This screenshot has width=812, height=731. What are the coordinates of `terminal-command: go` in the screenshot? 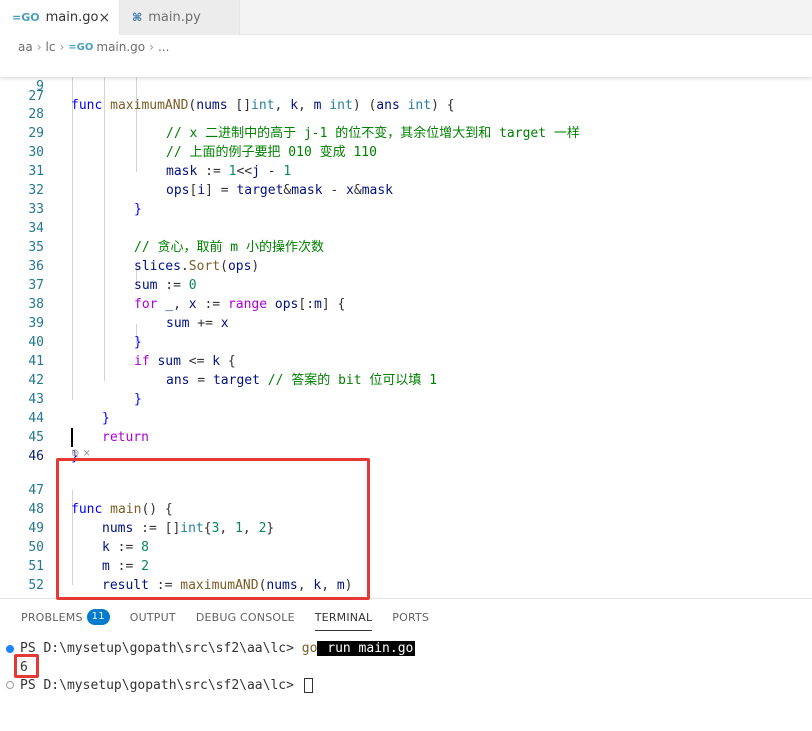 It's located at (309, 648).